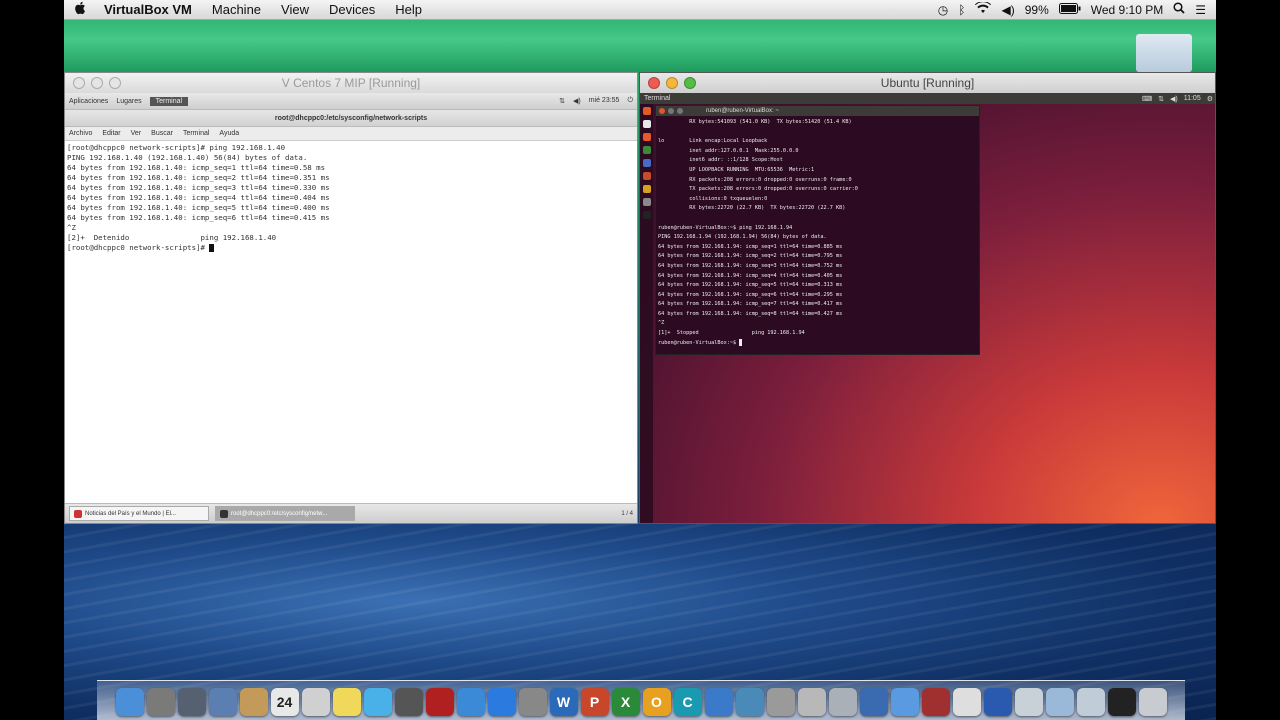 Image resolution: width=1280 pixels, height=720 pixels. What do you see at coordinates (284, 702) in the screenshot?
I see `calendar-icon: 24` at bounding box center [284, 702].